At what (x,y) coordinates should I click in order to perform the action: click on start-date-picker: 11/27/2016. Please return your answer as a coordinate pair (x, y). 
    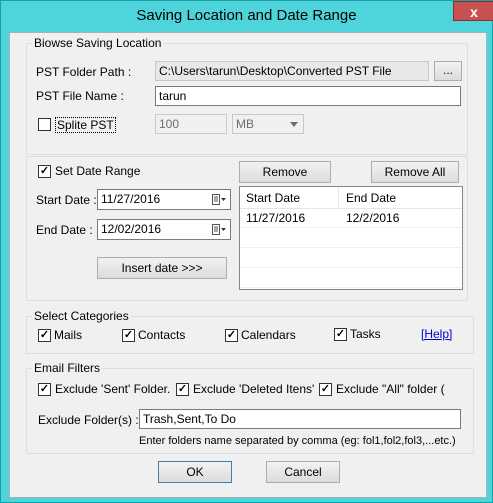
    Looking at the image, I should click on (164, 199).